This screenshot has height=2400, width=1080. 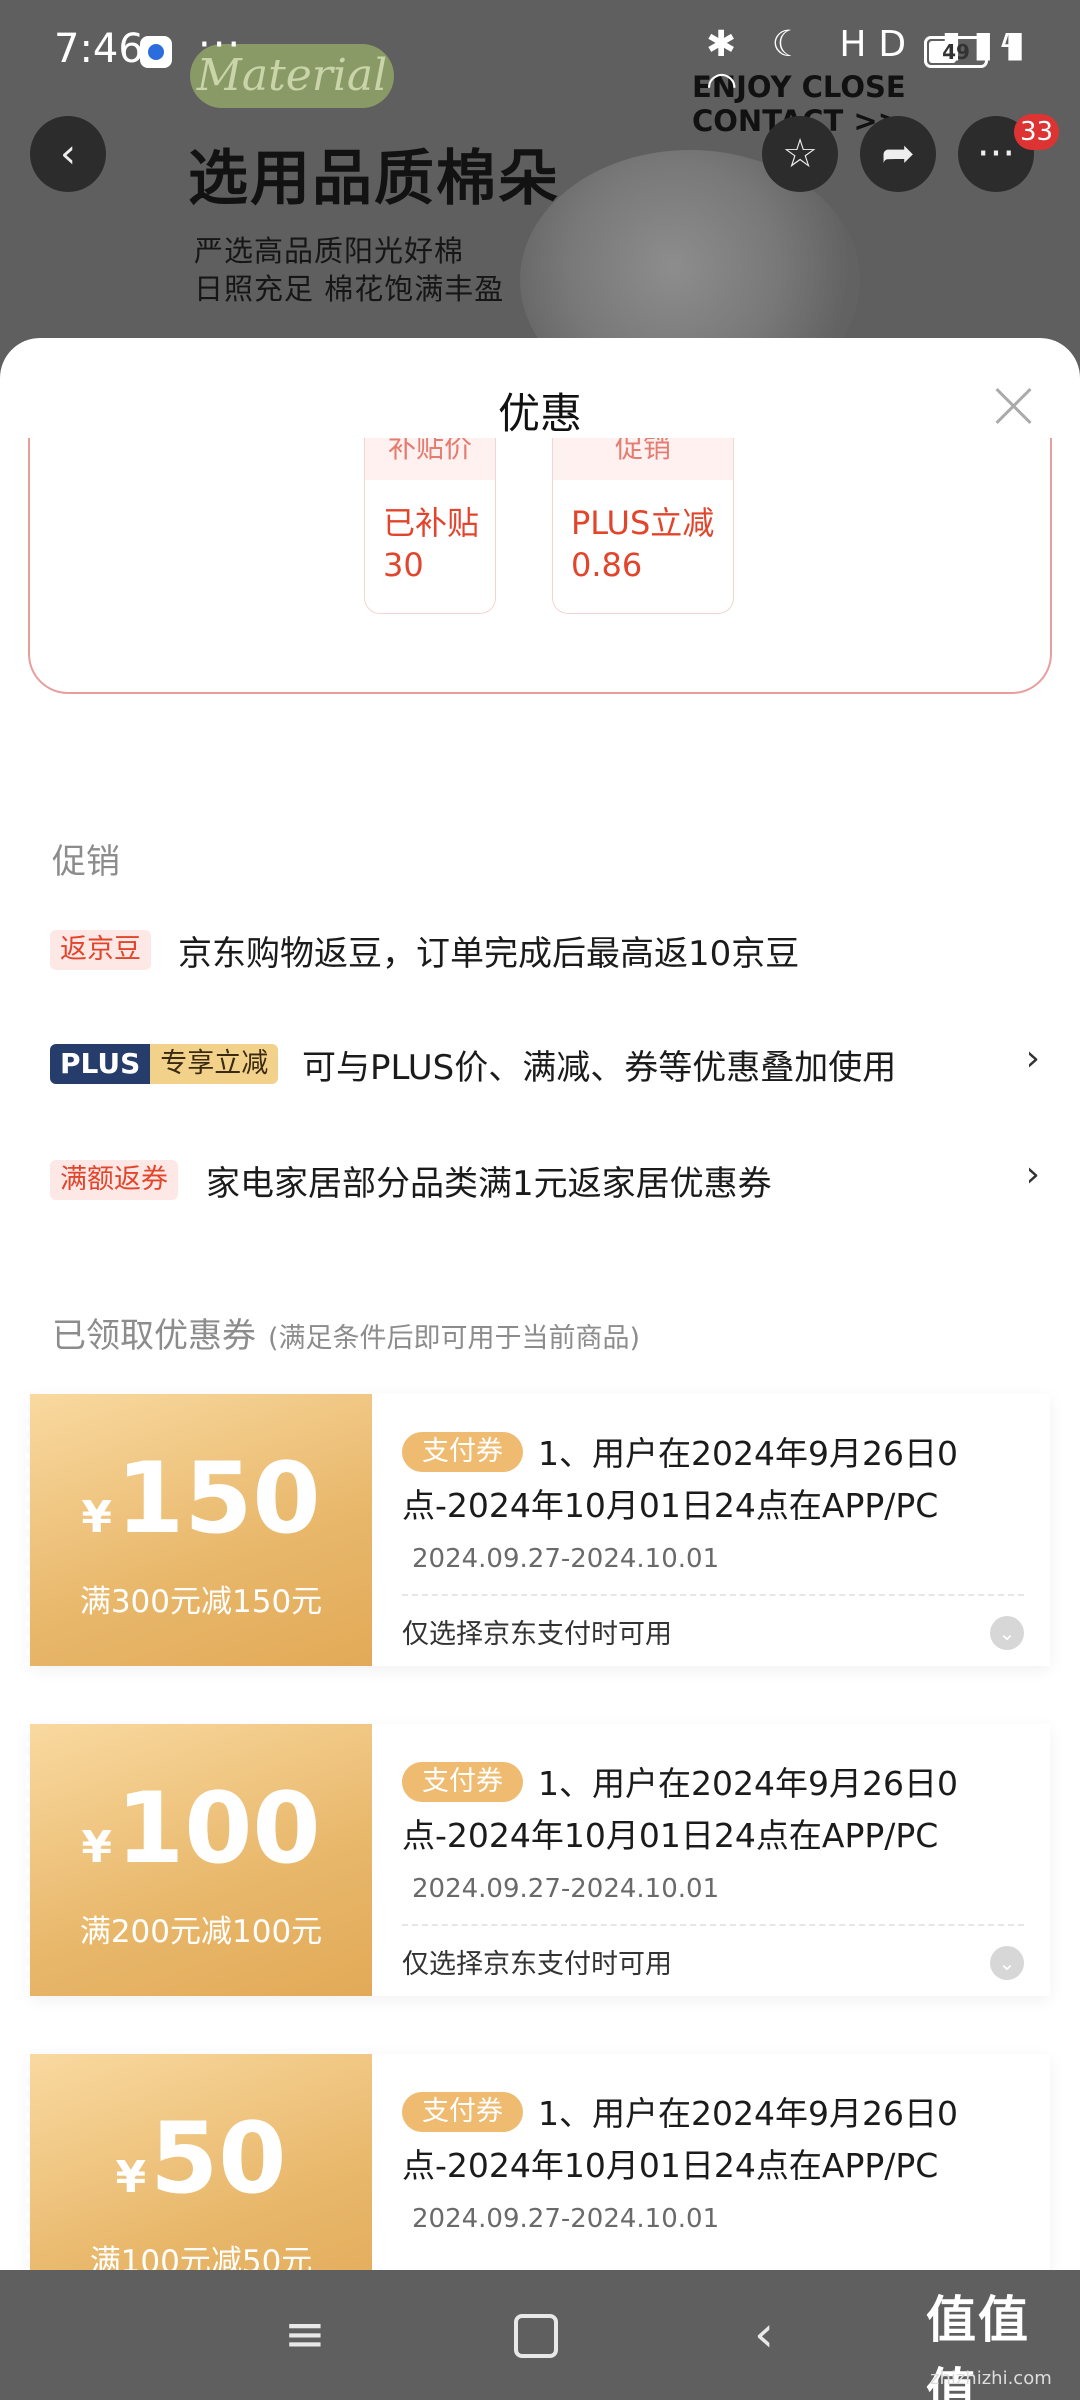 I want to click on subsidy-chip: 补贴价 已补贴 30, so click(x=430, y=526).